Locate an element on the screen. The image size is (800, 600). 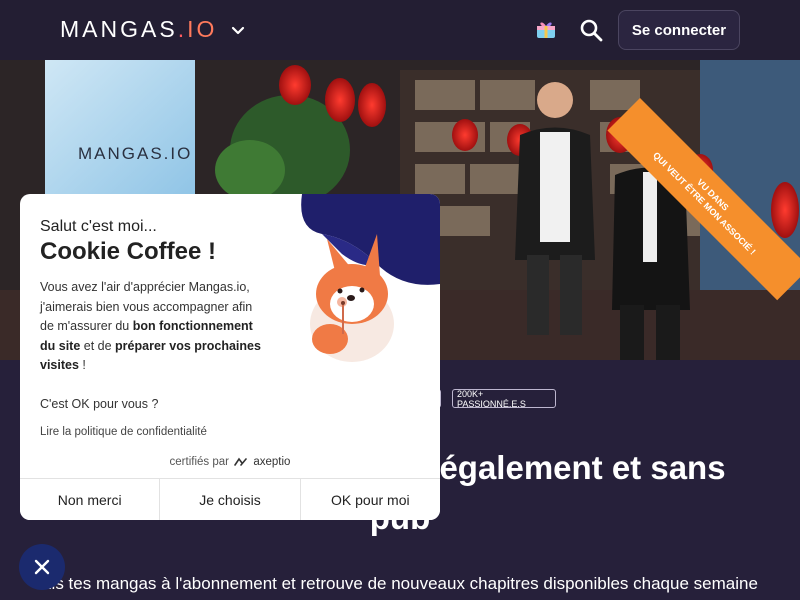
axeptio-logo-icon is located at coordinates (240, 461).